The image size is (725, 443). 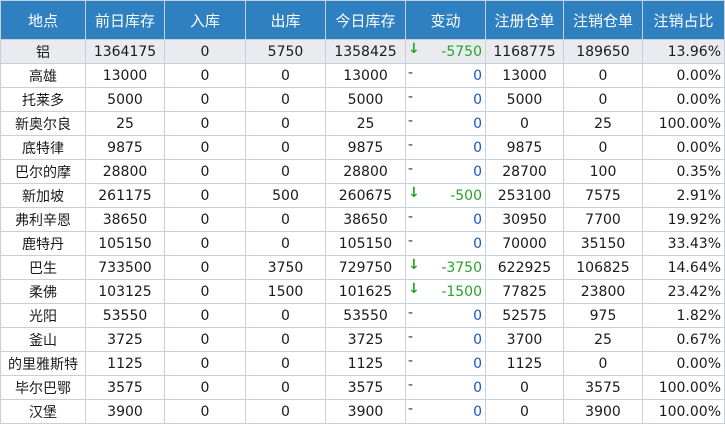 I want to click on table-row: 光阳 53550 0 0 53550-0 52575 975 1.82%, so click(x=362, y=315).